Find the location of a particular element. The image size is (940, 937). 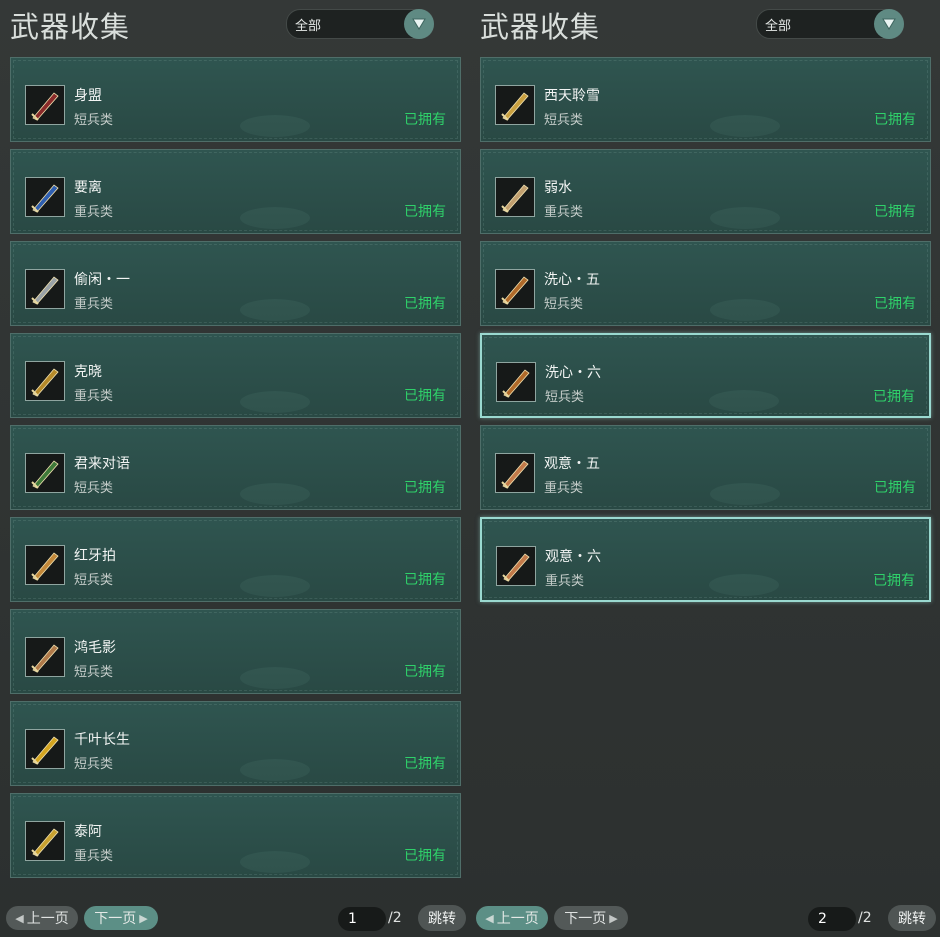

weapon-name: 身盟 is located at coordinates (88, 96).